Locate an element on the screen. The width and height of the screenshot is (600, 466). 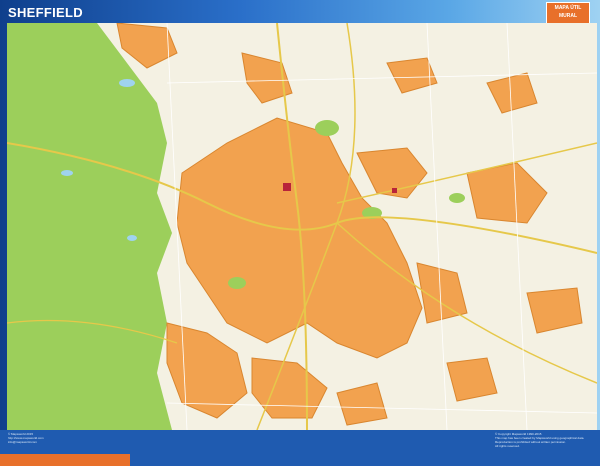
landmark-marker is located at coordinates (394, 190).